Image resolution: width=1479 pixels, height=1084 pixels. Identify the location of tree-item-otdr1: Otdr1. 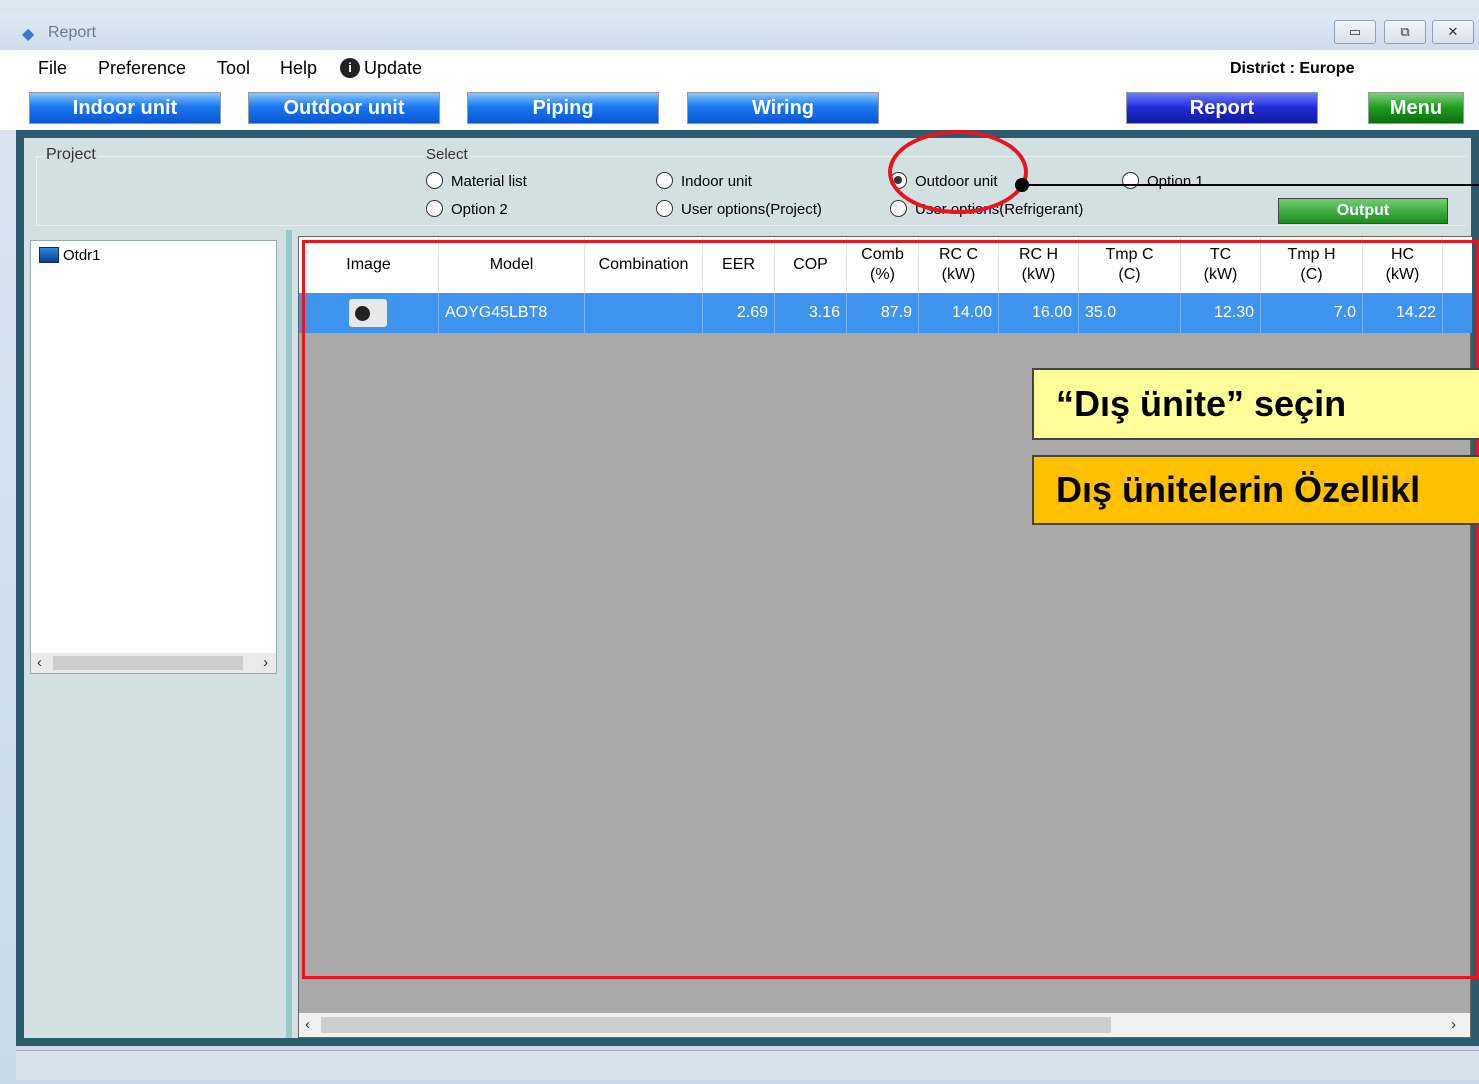
(70, 255).